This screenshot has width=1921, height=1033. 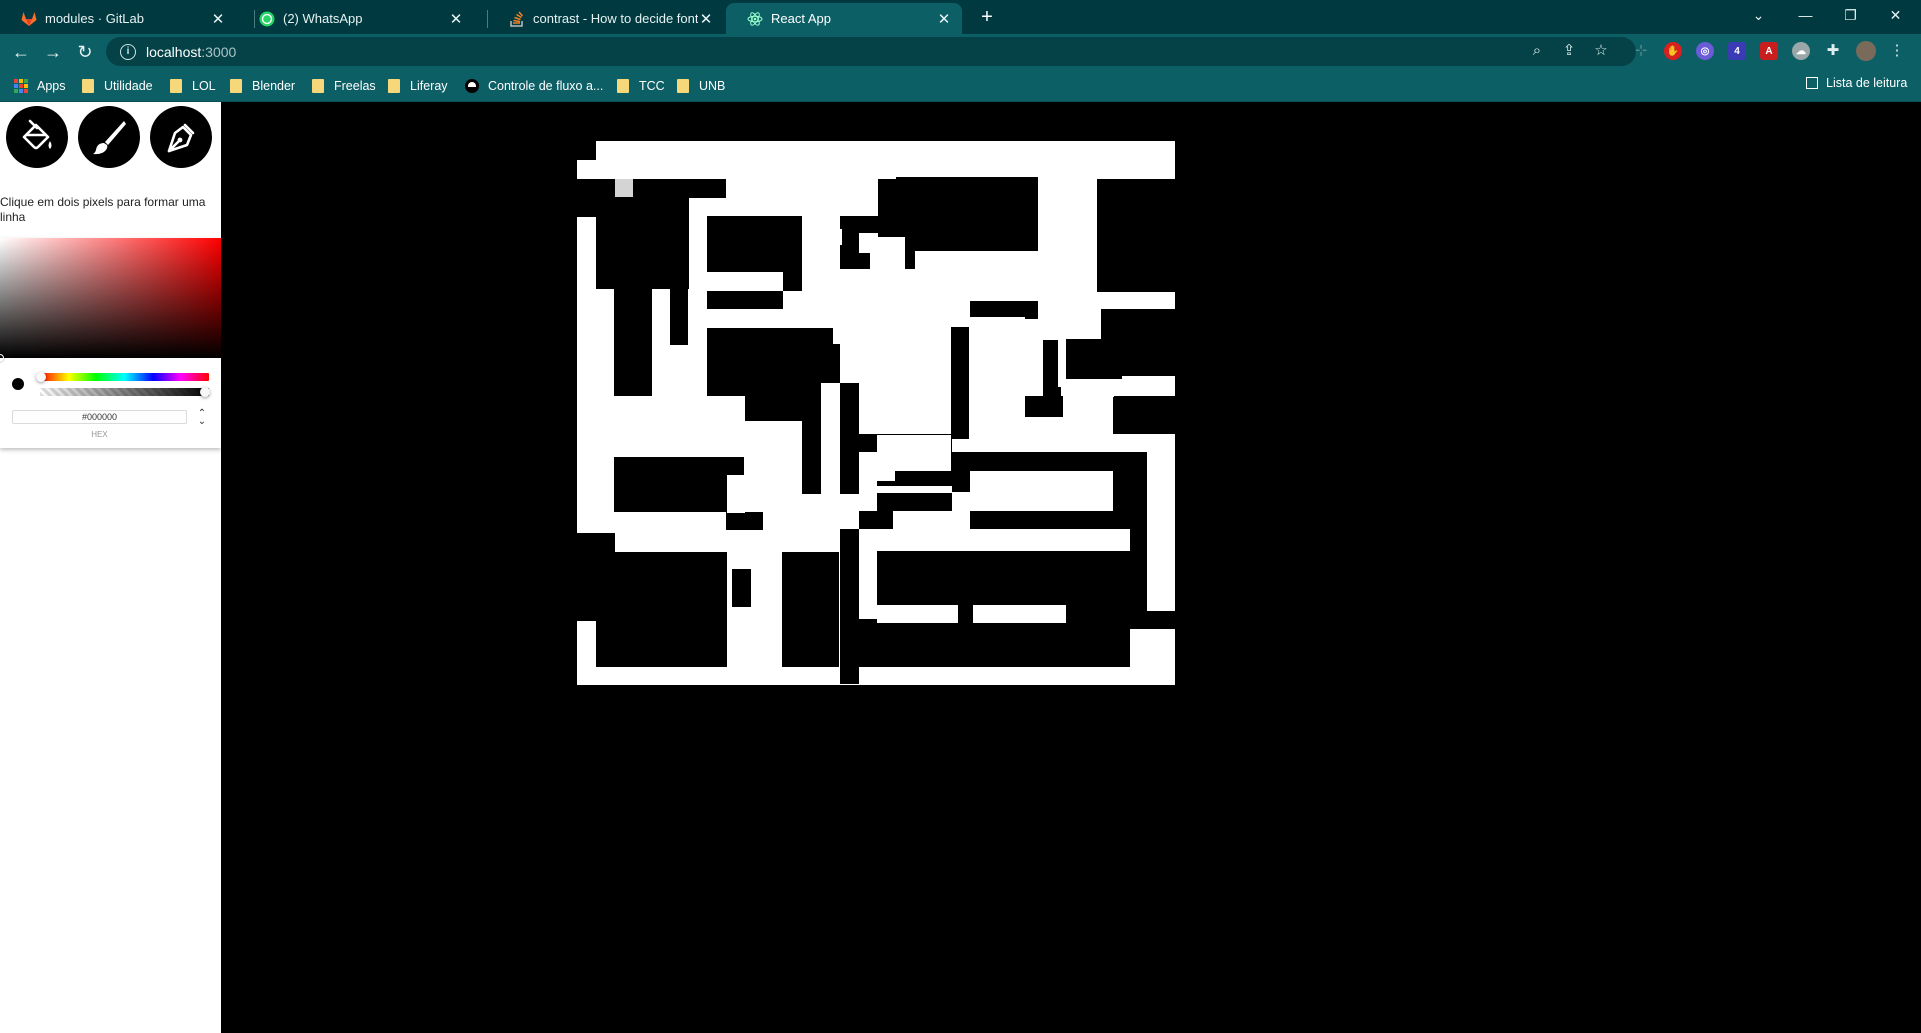 I want to click on bookmark-apps: Apps, so click(x=40, y=86).